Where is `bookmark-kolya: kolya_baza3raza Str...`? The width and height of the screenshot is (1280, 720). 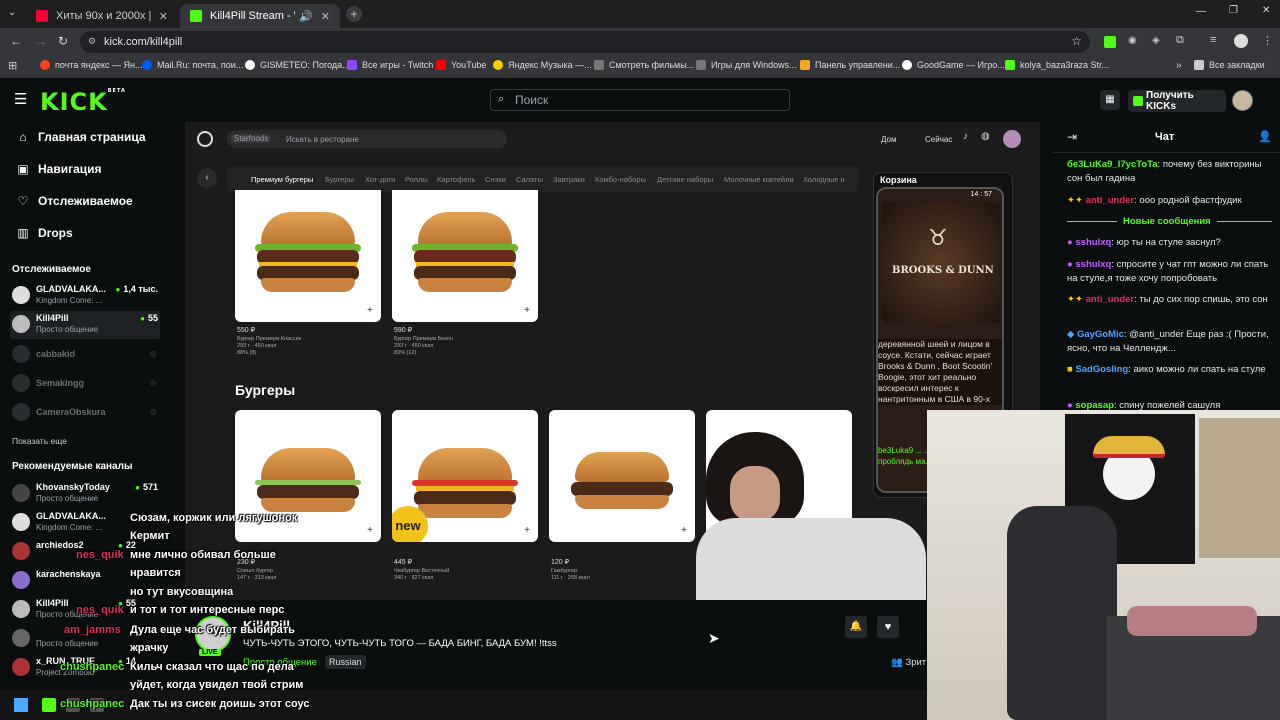 bookmark-kolya: kolya_baza3raza Str... is located at coordinates (1057, 65).